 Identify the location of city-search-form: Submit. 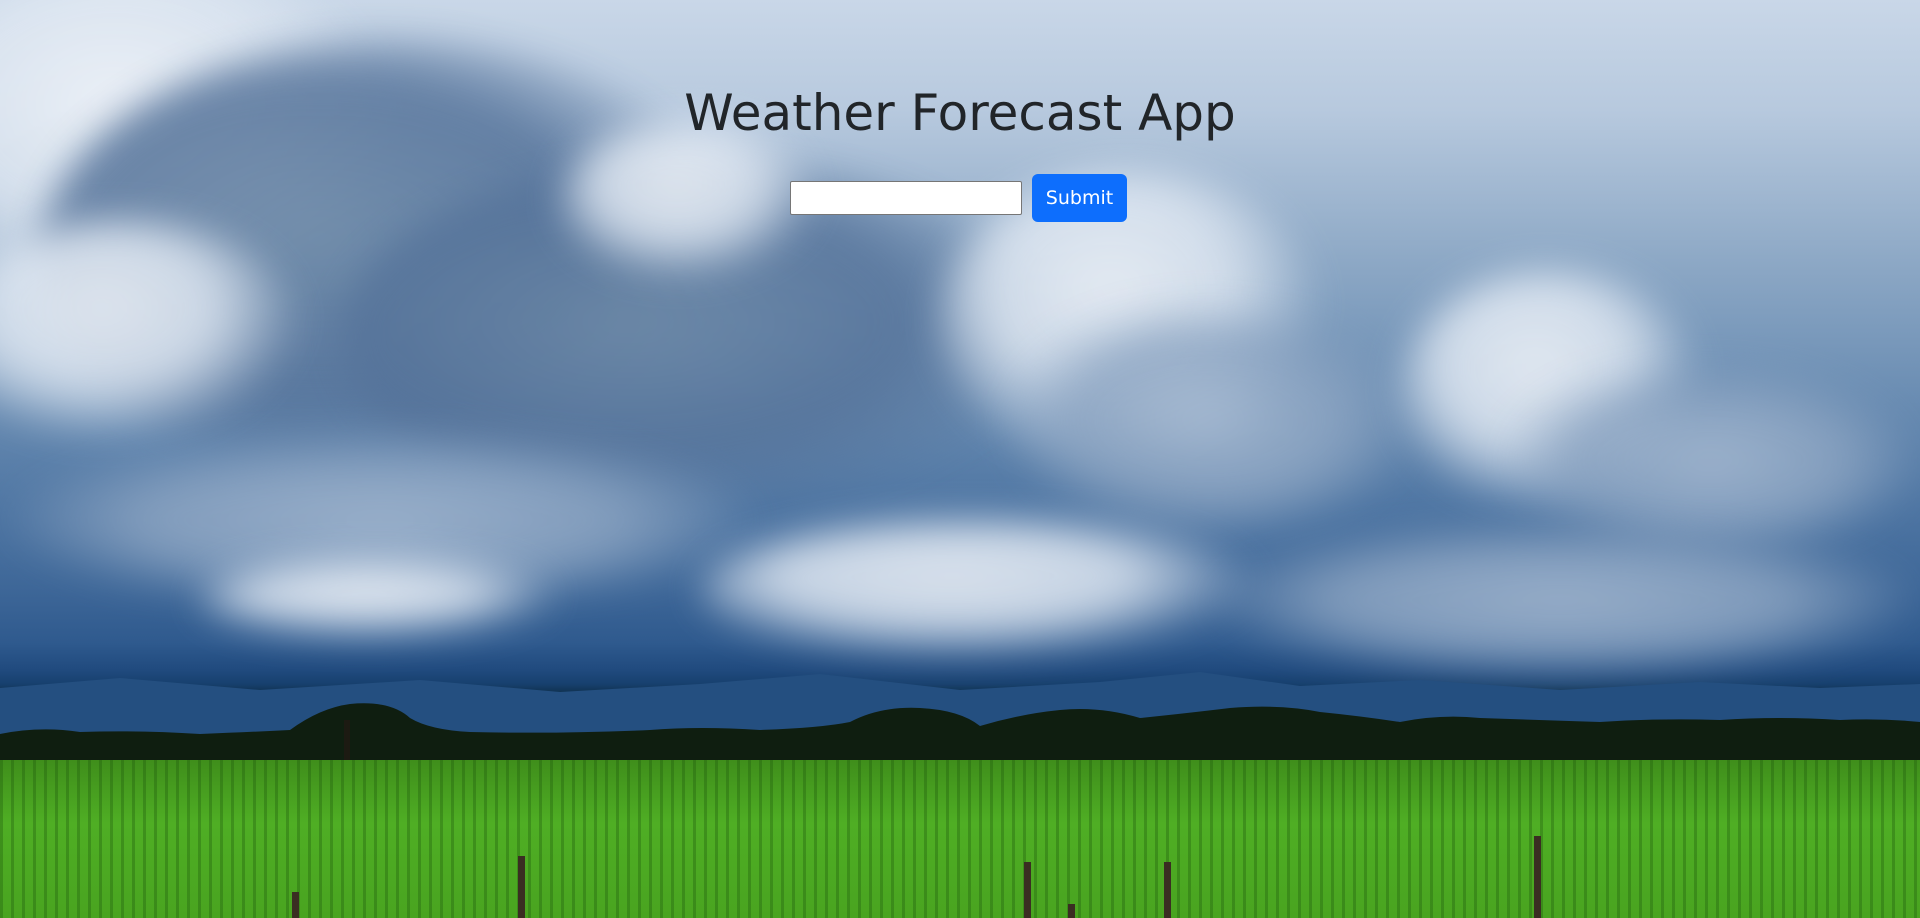
(958, 198).